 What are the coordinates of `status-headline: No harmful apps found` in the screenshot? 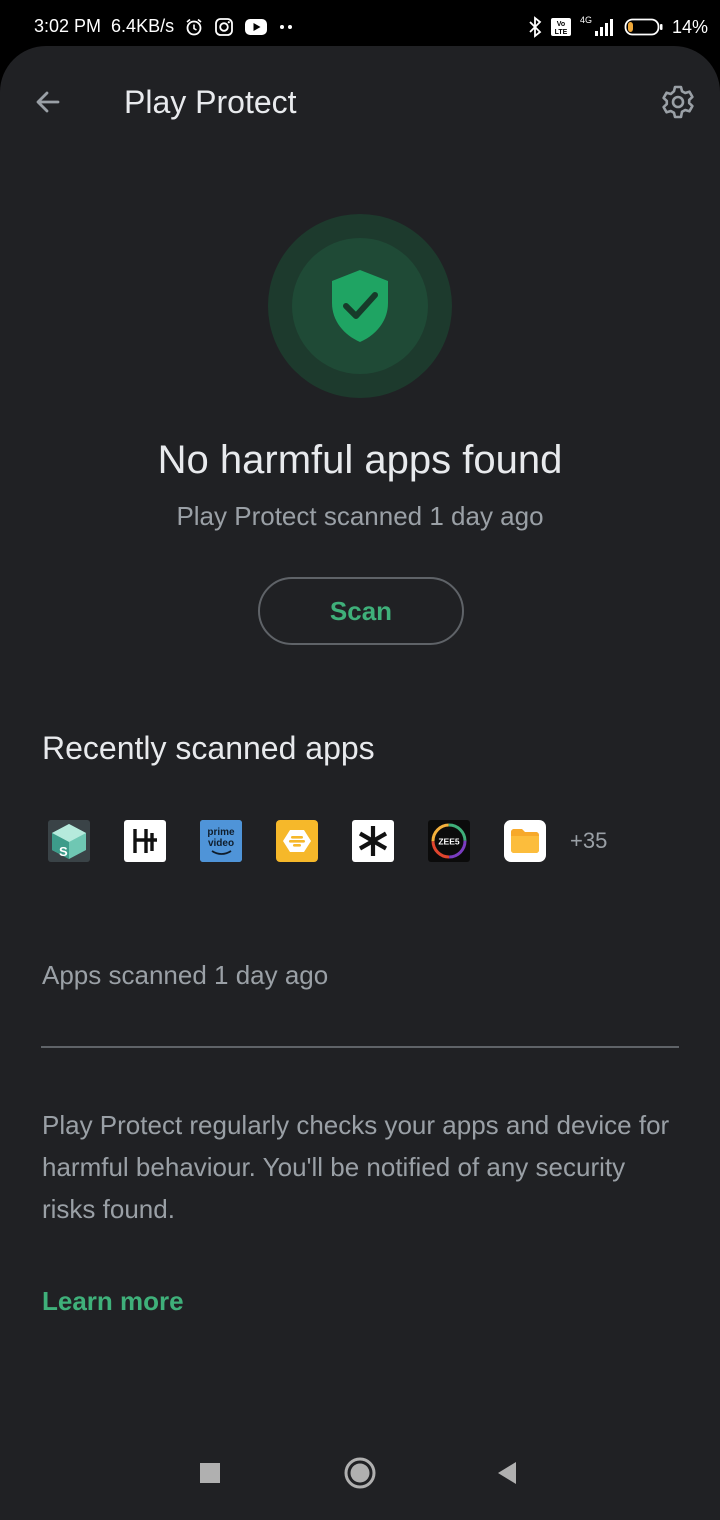 It's located at (360, 460).